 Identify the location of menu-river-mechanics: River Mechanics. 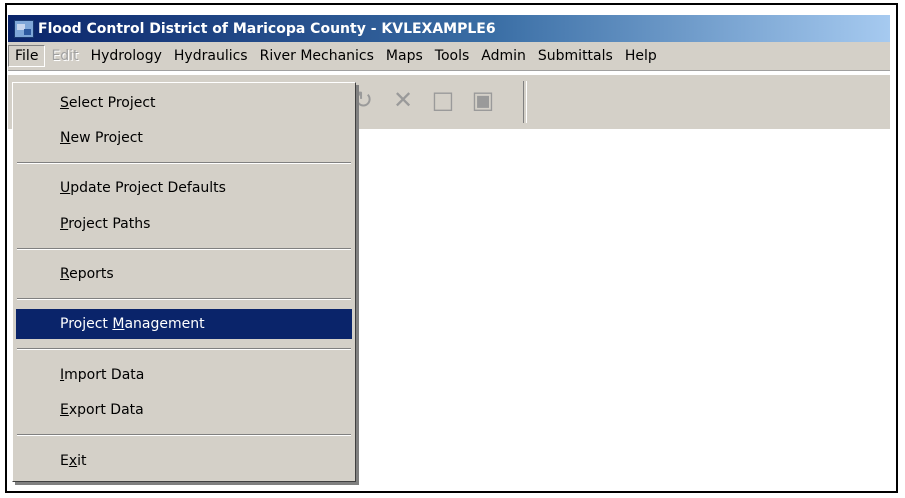
(317, 56).